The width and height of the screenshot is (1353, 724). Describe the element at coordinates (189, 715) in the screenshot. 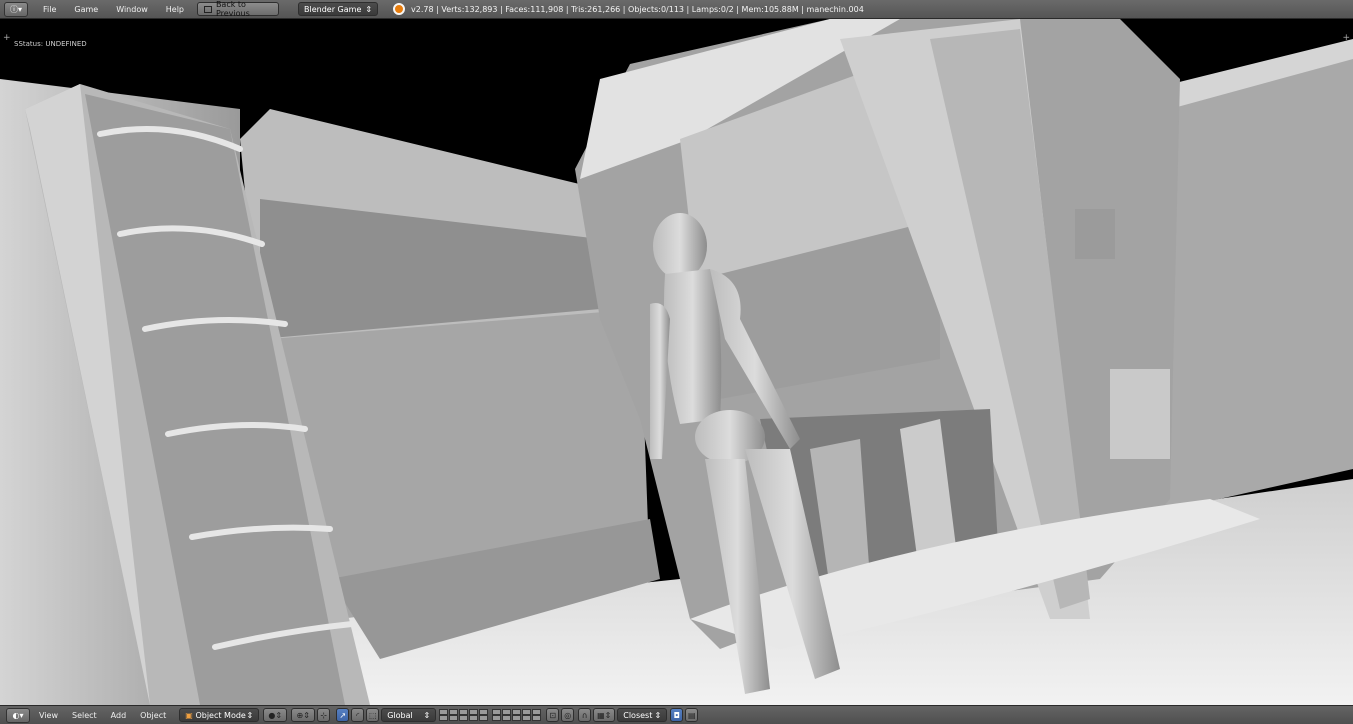

I see `object-mode-icon: ▣` at that location.